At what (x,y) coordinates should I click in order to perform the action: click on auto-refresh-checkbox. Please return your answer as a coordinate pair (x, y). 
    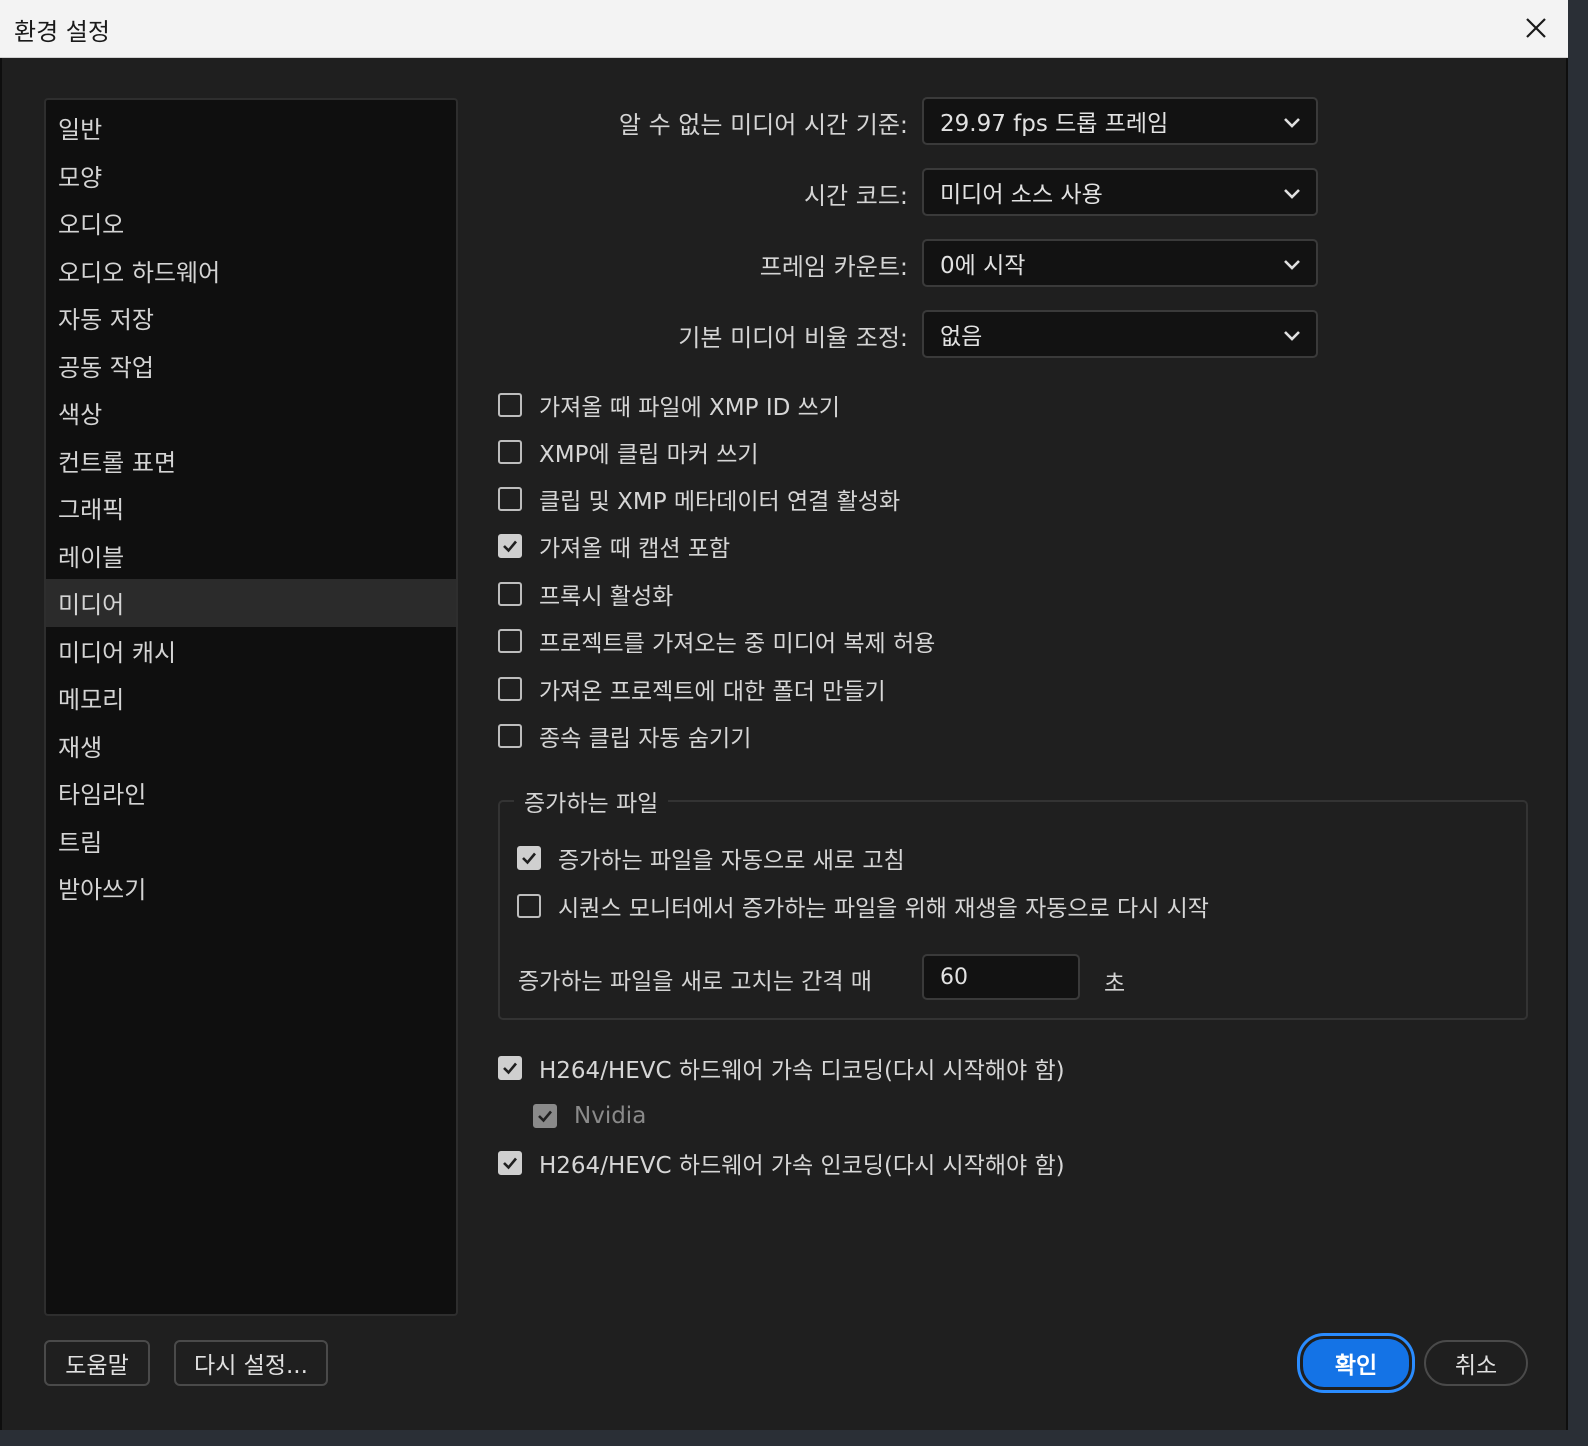
    Looking at the image, I should click on (529, 858).